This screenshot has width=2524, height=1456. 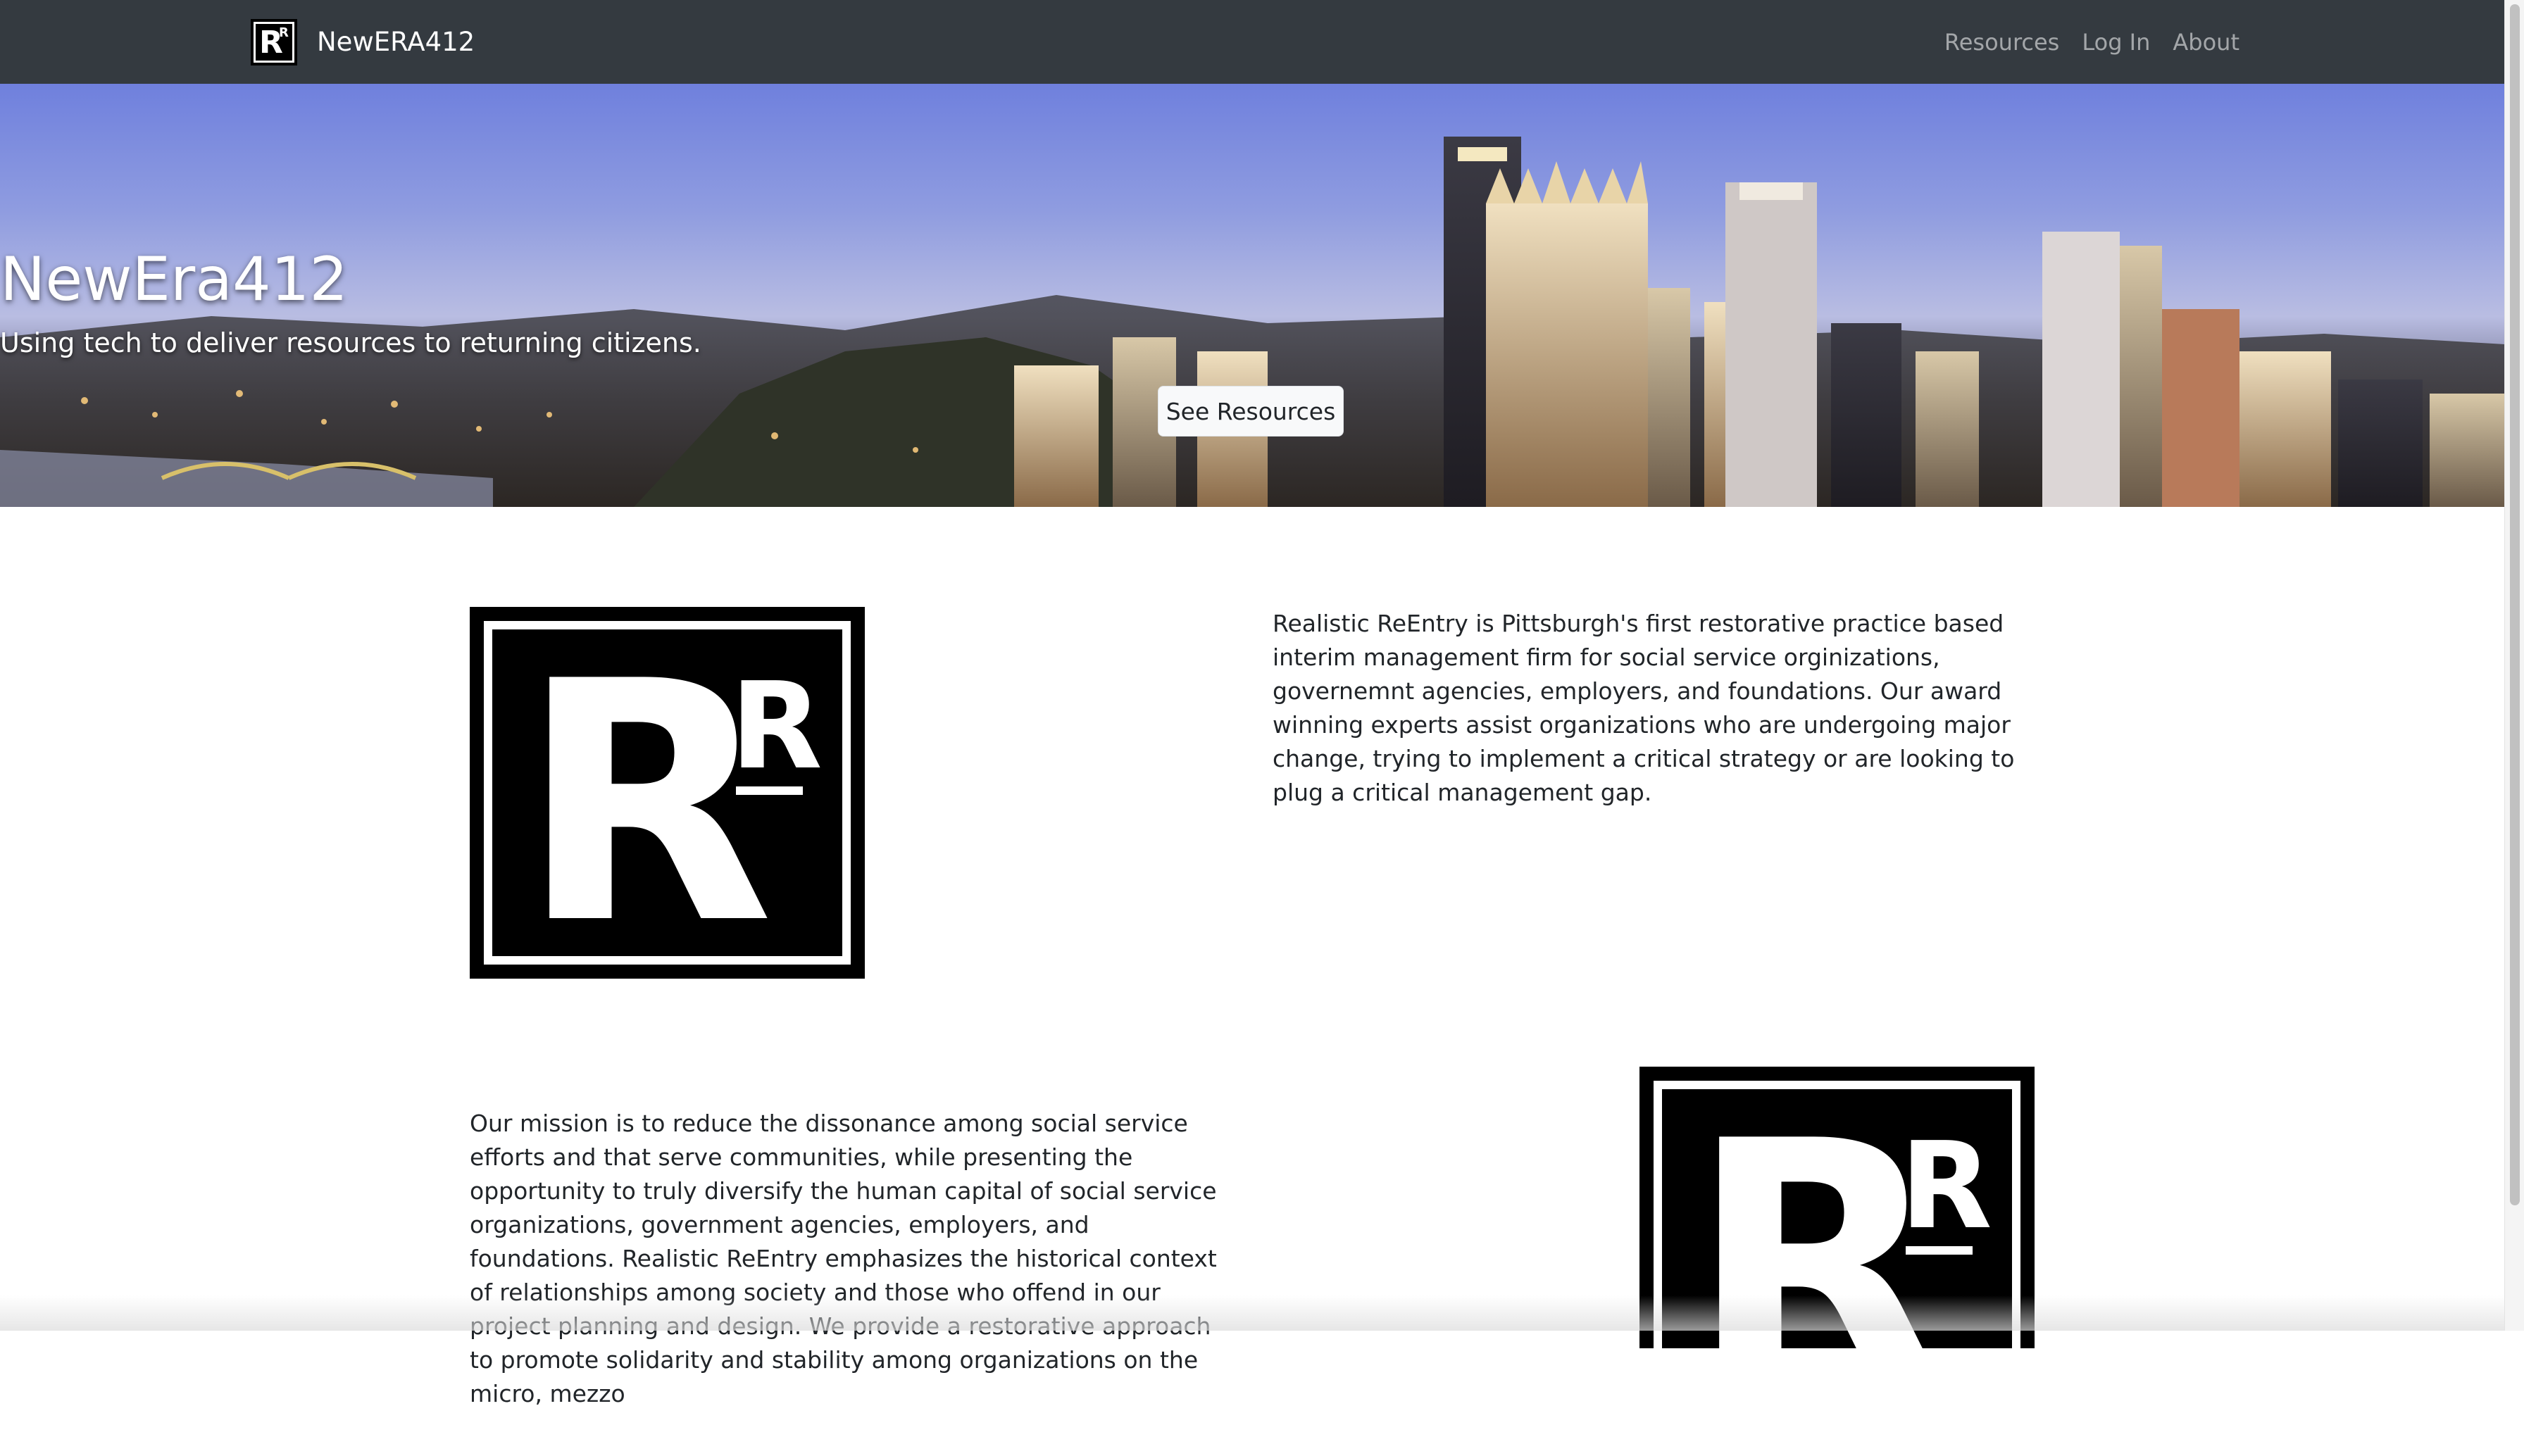 I want to click on nav-link-login: Log In, so click(x=2116, y=42).